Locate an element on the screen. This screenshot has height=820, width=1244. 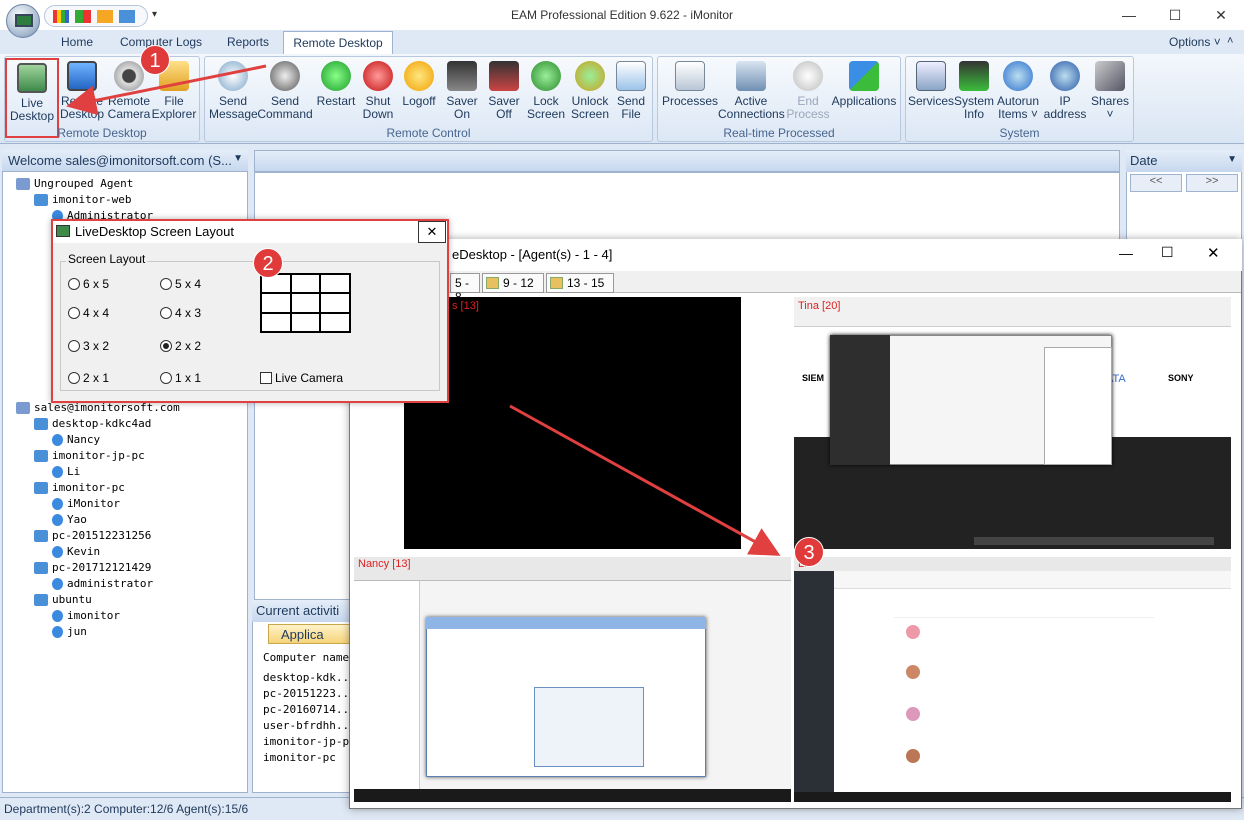
step-marker-2: 2 is located at coordinates (268, 263).